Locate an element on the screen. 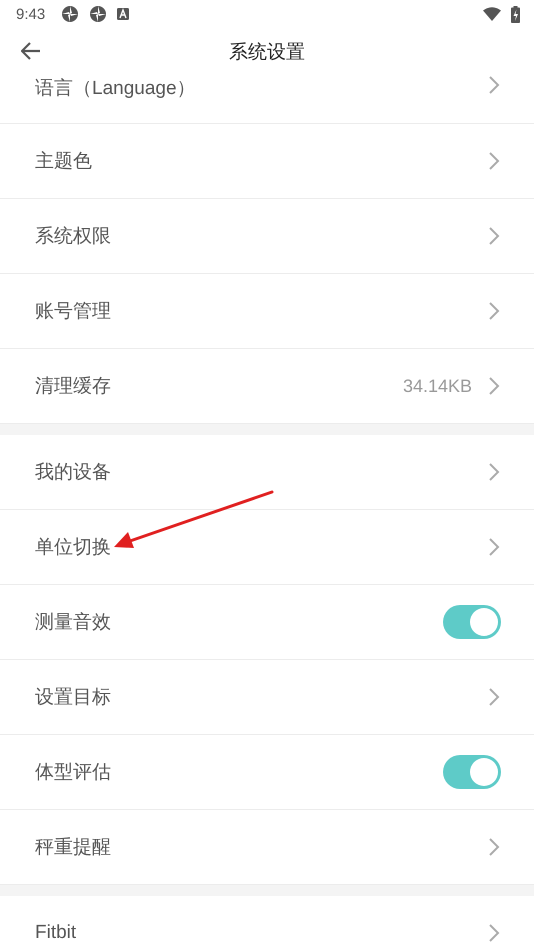 The width and height of the screenshot is (534, 950). settings-row: 设置目标 is located at coordinates (267, 697).